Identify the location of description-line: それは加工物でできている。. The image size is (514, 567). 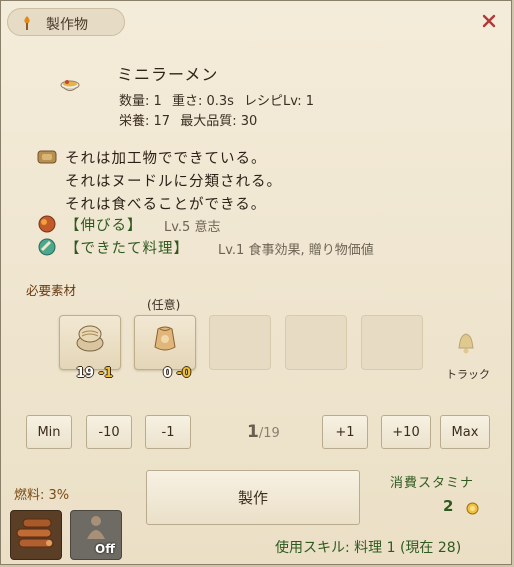
(166, 159).